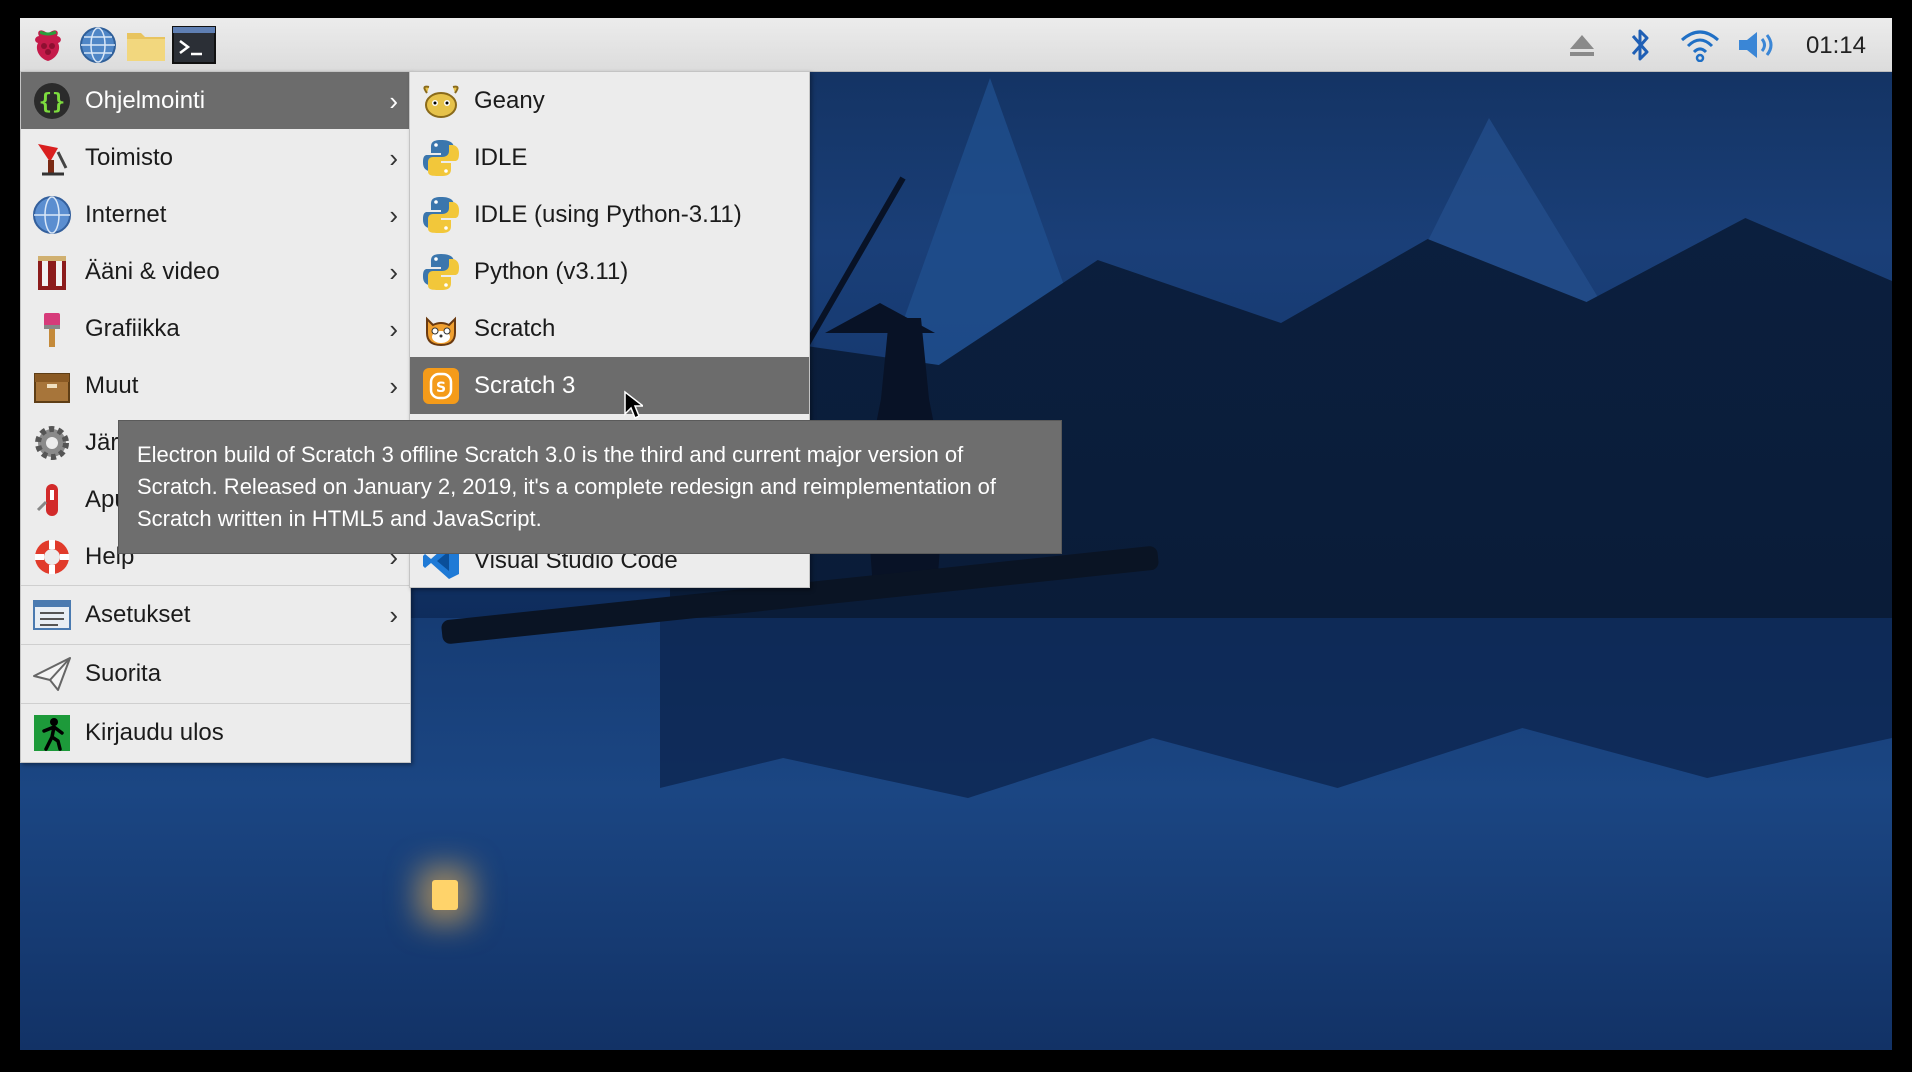  Describe the element at coordinates (145, 100) in the screenshot. I see `menu-item-label: Ohjelmointi` at that location.